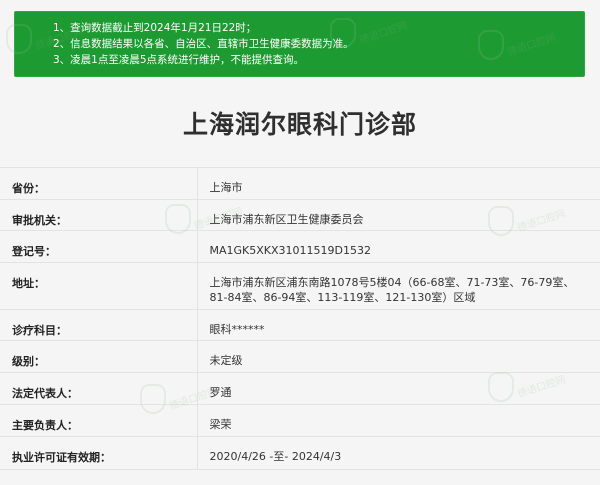 The image size is (600, 485). Describe the element at coordinates (99, 325) in the screenshot. I see `row-label: 诊疗科目：` at that location.